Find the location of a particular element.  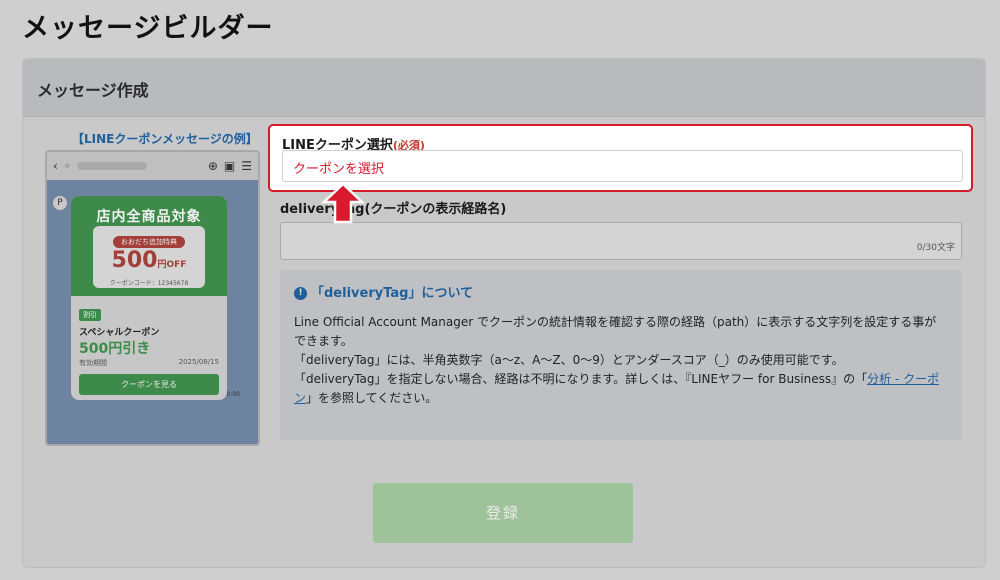

profile-icon: P is located at coordinates (60, 203).